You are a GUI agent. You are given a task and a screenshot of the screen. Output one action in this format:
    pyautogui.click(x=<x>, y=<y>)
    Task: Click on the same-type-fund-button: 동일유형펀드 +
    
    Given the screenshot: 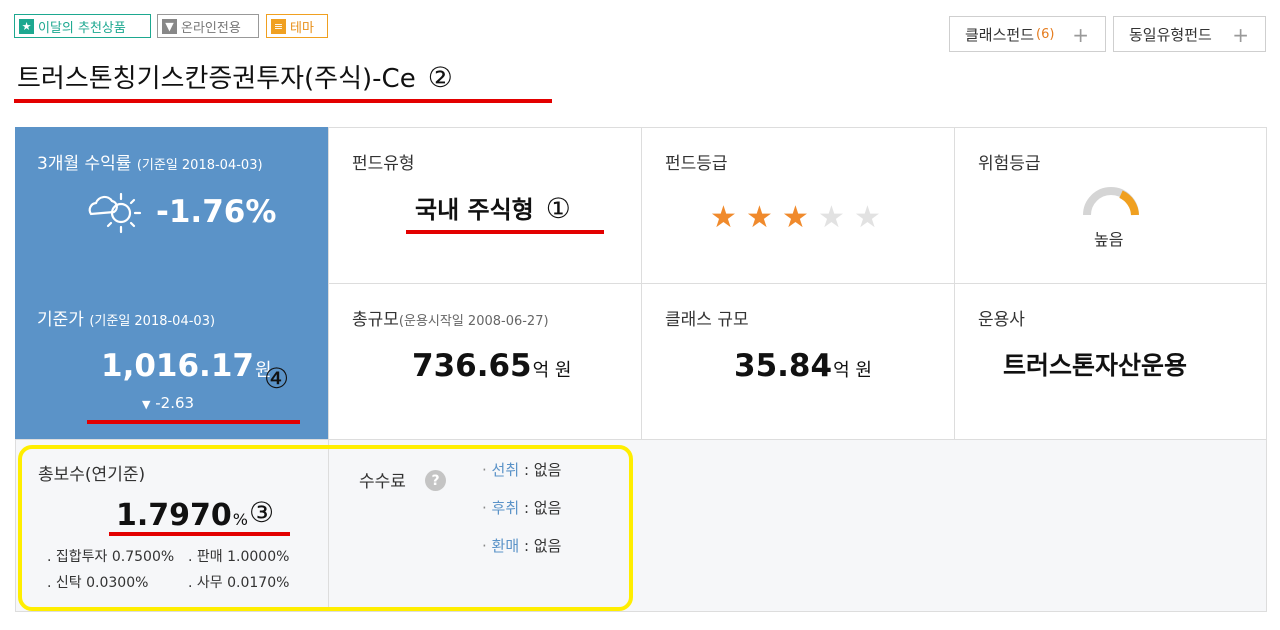 What is the action you would take?
    pyautogui.click(x=1189, y=34)
    